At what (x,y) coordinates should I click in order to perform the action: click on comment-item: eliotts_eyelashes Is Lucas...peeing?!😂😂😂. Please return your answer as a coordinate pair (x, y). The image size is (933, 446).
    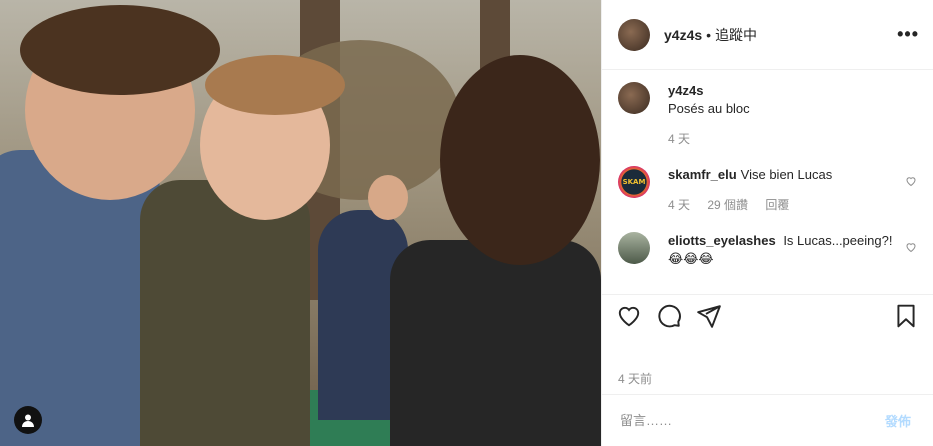
    Looking at the image, I should click on (767, 250).